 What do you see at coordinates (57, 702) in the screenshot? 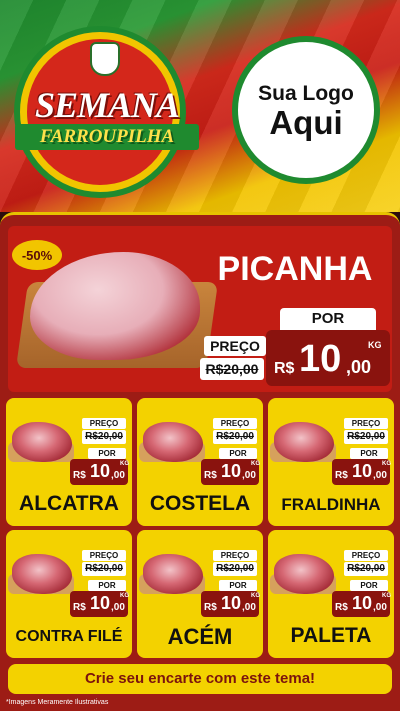
I see `footnote: *Imagens Meramente Ilustrativas` at bounding box center [57, 702].